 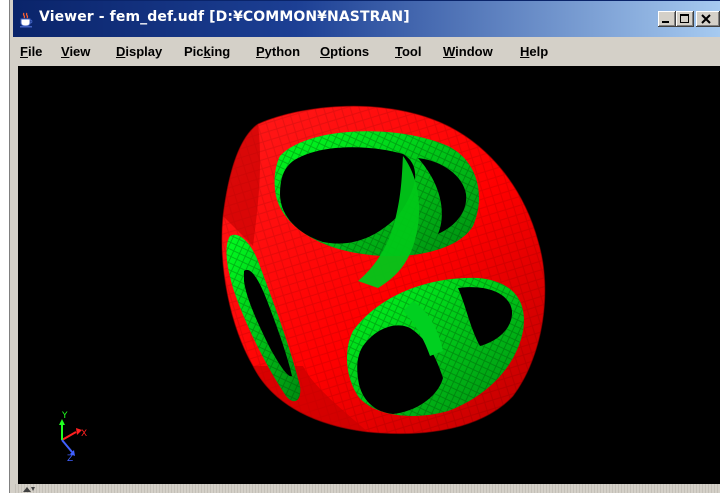 I want to click on maximize-icon, so click(x=684, y=18).